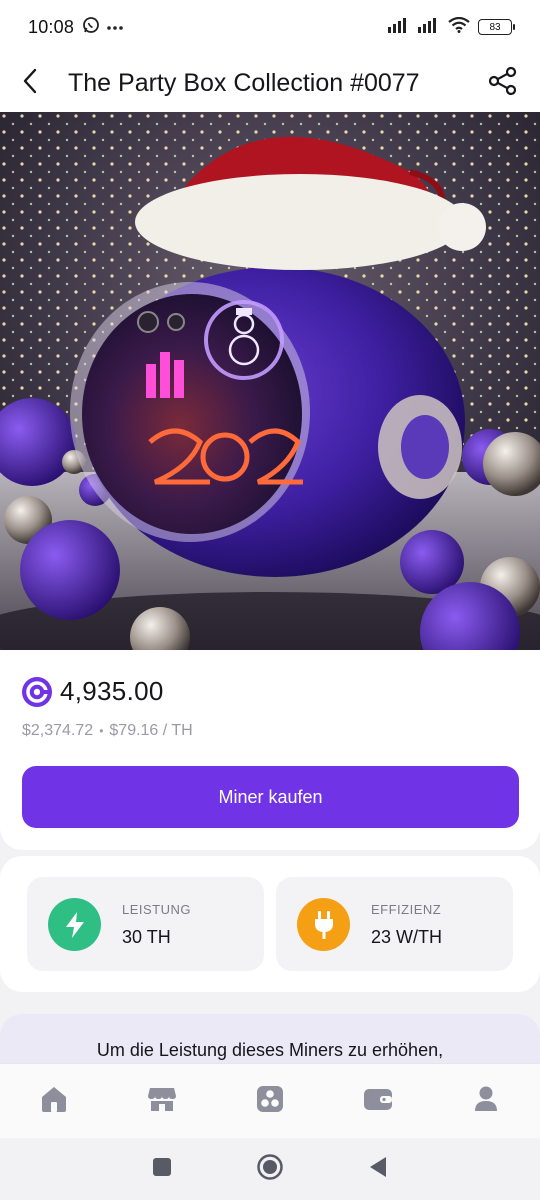  Describe the element at coordinates (407, 937) in the screenshot. I see `stat-efficiency-value: 23 W/TH` at that location.